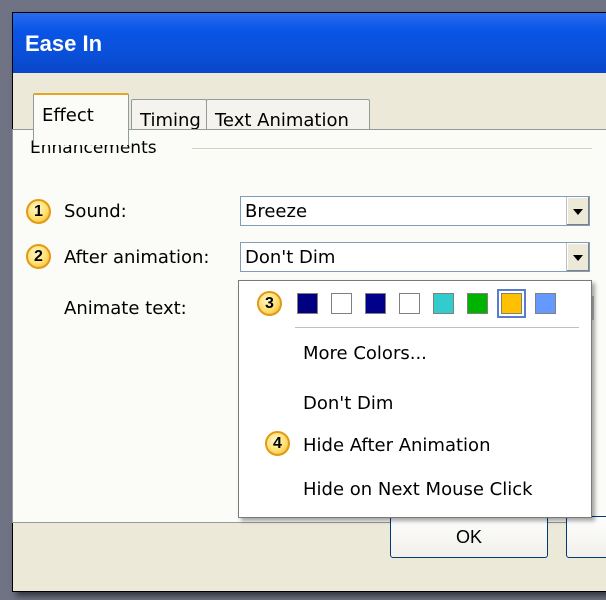 The width and height of the screenshot is (606, 600). Describe the element at coordinates (64, 43) in the screenshot. I see `dialog-title: Ease In` at that location.